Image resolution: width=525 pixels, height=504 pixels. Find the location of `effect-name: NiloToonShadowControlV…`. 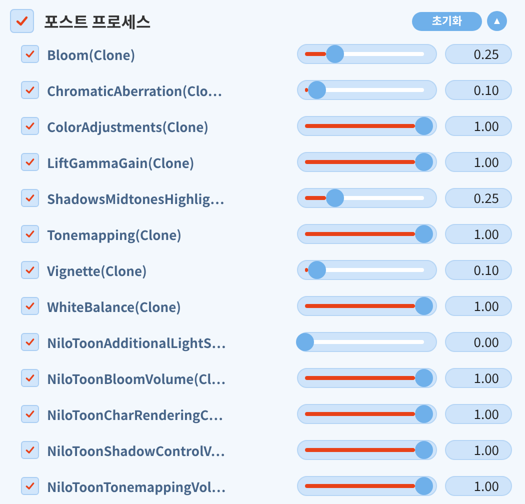

effect-name: NiloToonShadowControlV… is located at coordinates (136, 450).